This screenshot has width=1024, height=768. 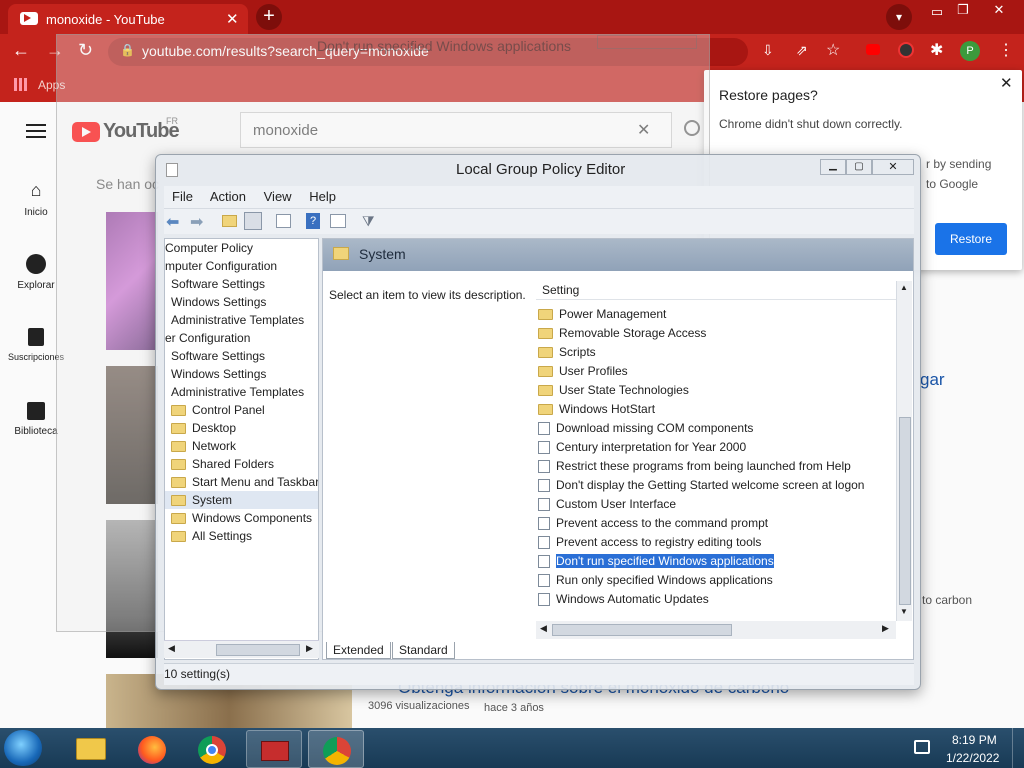 I want to click on tree-item: All Settings, so click(x=241, y=536).